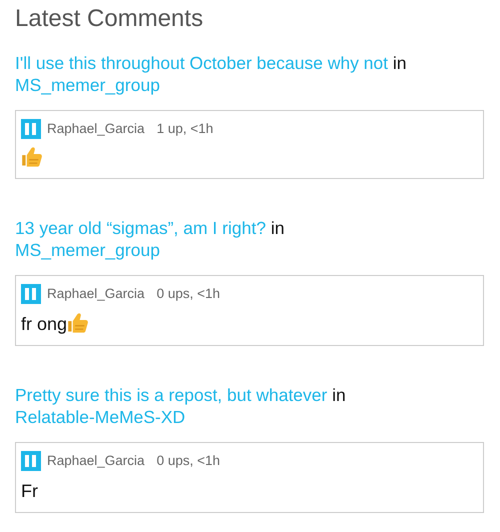  I want to click on group-link: Relatable-MeMeS-XD, so click(100, 417).